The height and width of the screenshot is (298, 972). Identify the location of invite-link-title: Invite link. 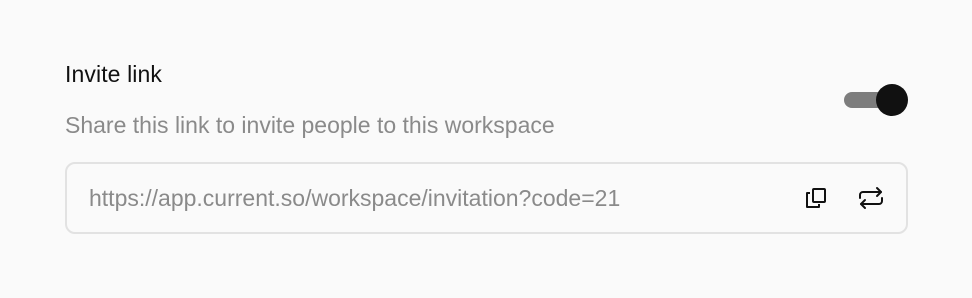
(113, 74).